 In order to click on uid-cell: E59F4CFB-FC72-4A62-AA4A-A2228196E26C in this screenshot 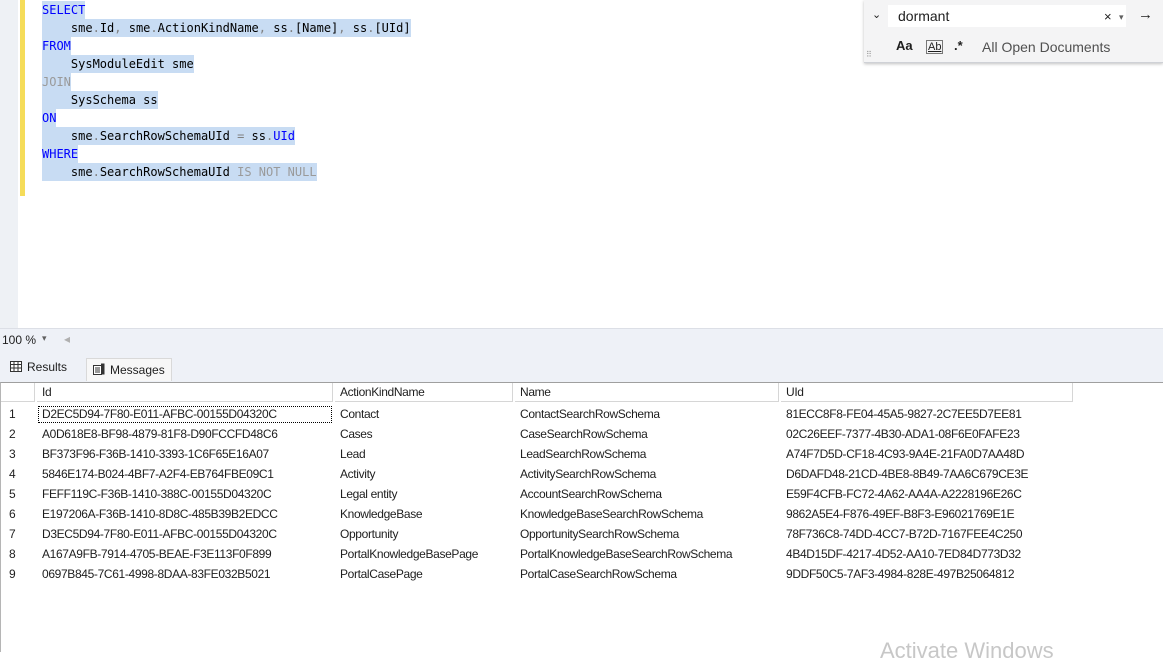, I will do `click(927, 494)`.